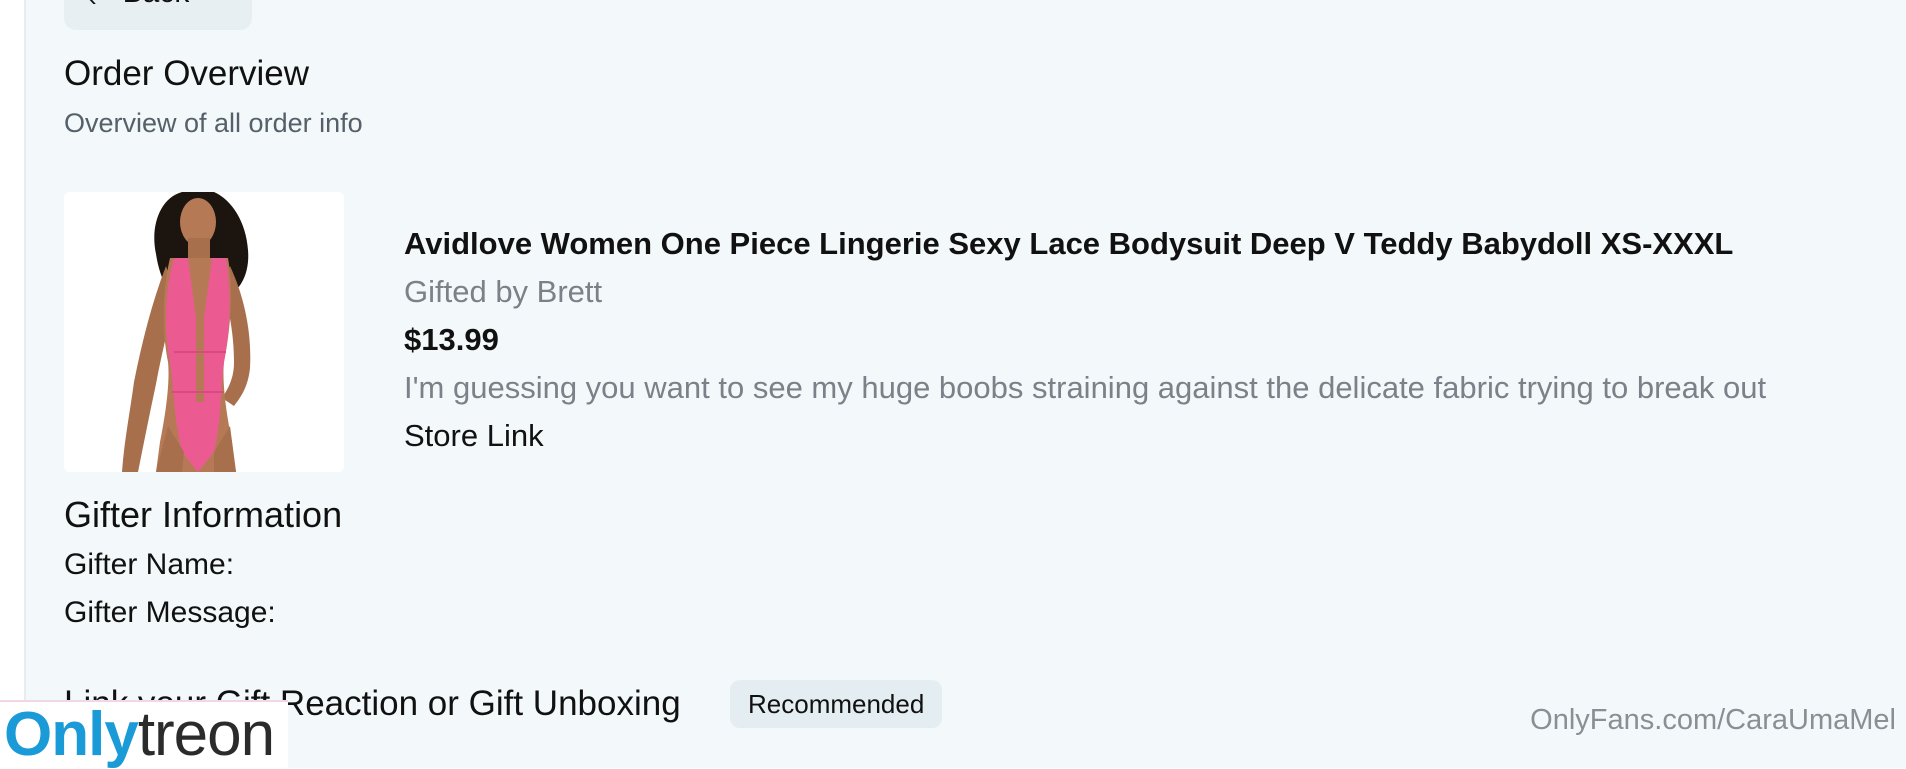 The image size is (1906, 769). What do you see at coordinates (158, 15) in the screenshot?
I see `back-button: ‹ Back` at bounding box center [158, 15].